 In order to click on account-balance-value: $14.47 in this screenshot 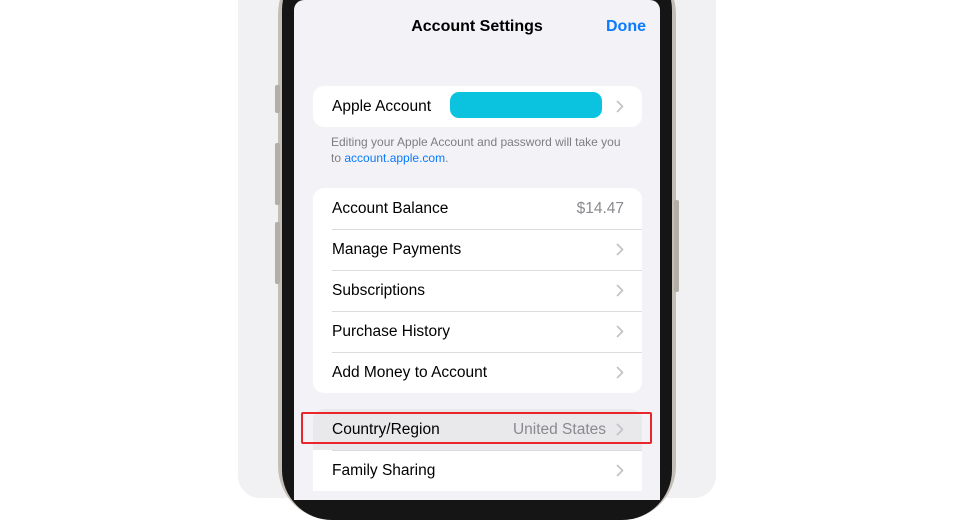, I will do `click(600, 208)`.